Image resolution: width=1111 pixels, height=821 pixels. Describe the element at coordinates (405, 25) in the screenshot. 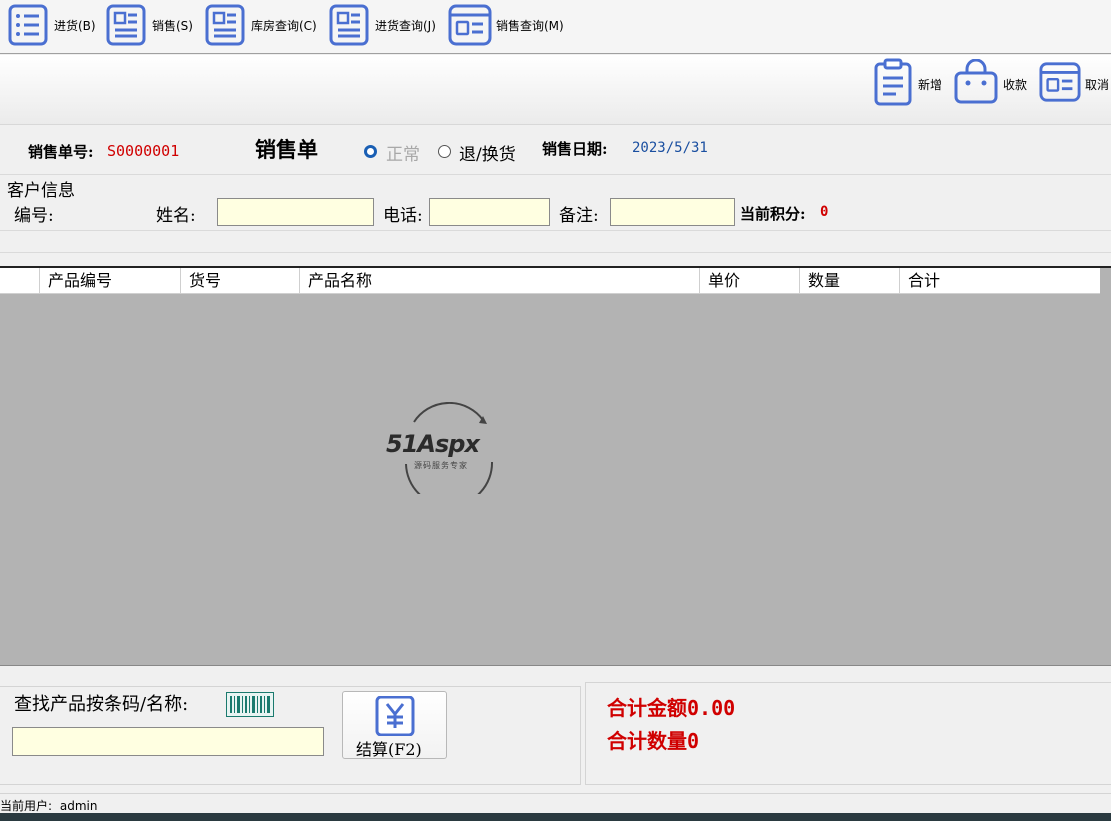

I see `purchase-query-label: 进货查询(J)` at that location.